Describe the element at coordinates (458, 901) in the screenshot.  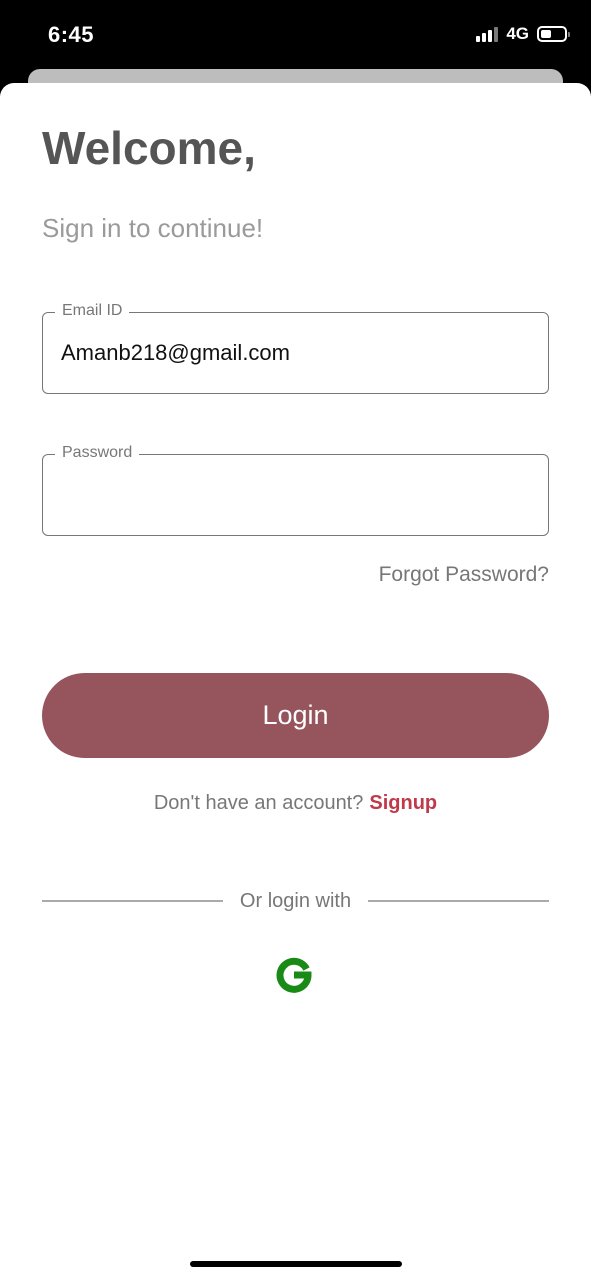
I see `divider-right` at that location.